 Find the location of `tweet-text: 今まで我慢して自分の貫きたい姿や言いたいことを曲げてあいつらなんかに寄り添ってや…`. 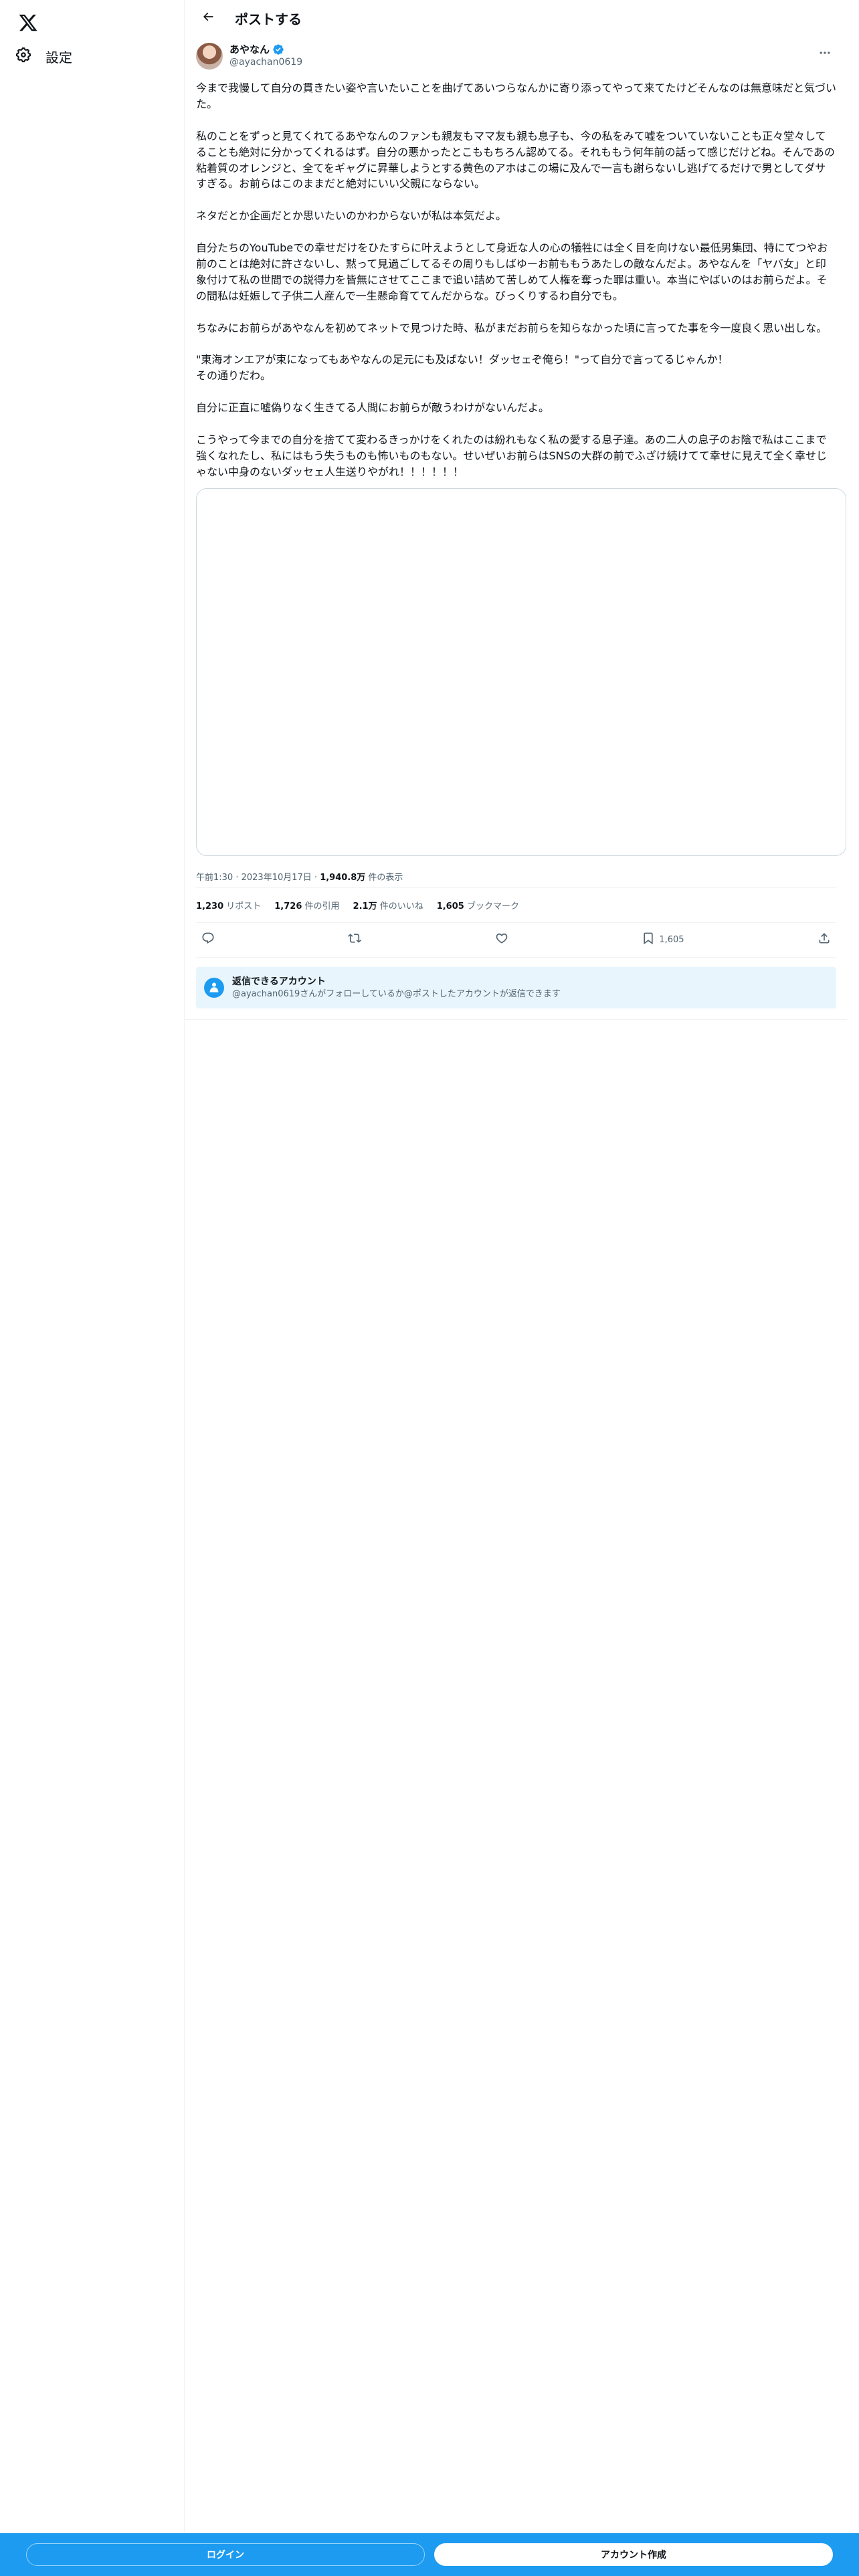

tweet-text: 今まで我慢して自分の貫きたい姿や言いたいことを曲げてあいつらなんかに寄り添ってや… is located at coordinates (516, 280).